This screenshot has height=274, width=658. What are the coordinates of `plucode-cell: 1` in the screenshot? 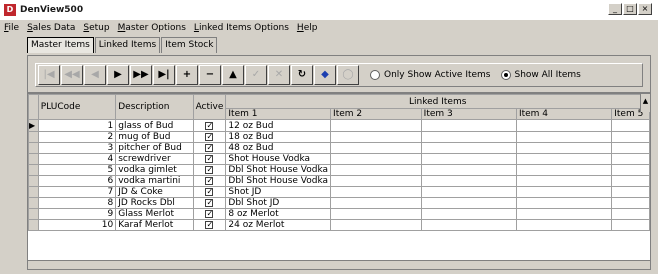 It's located at (77, 125).